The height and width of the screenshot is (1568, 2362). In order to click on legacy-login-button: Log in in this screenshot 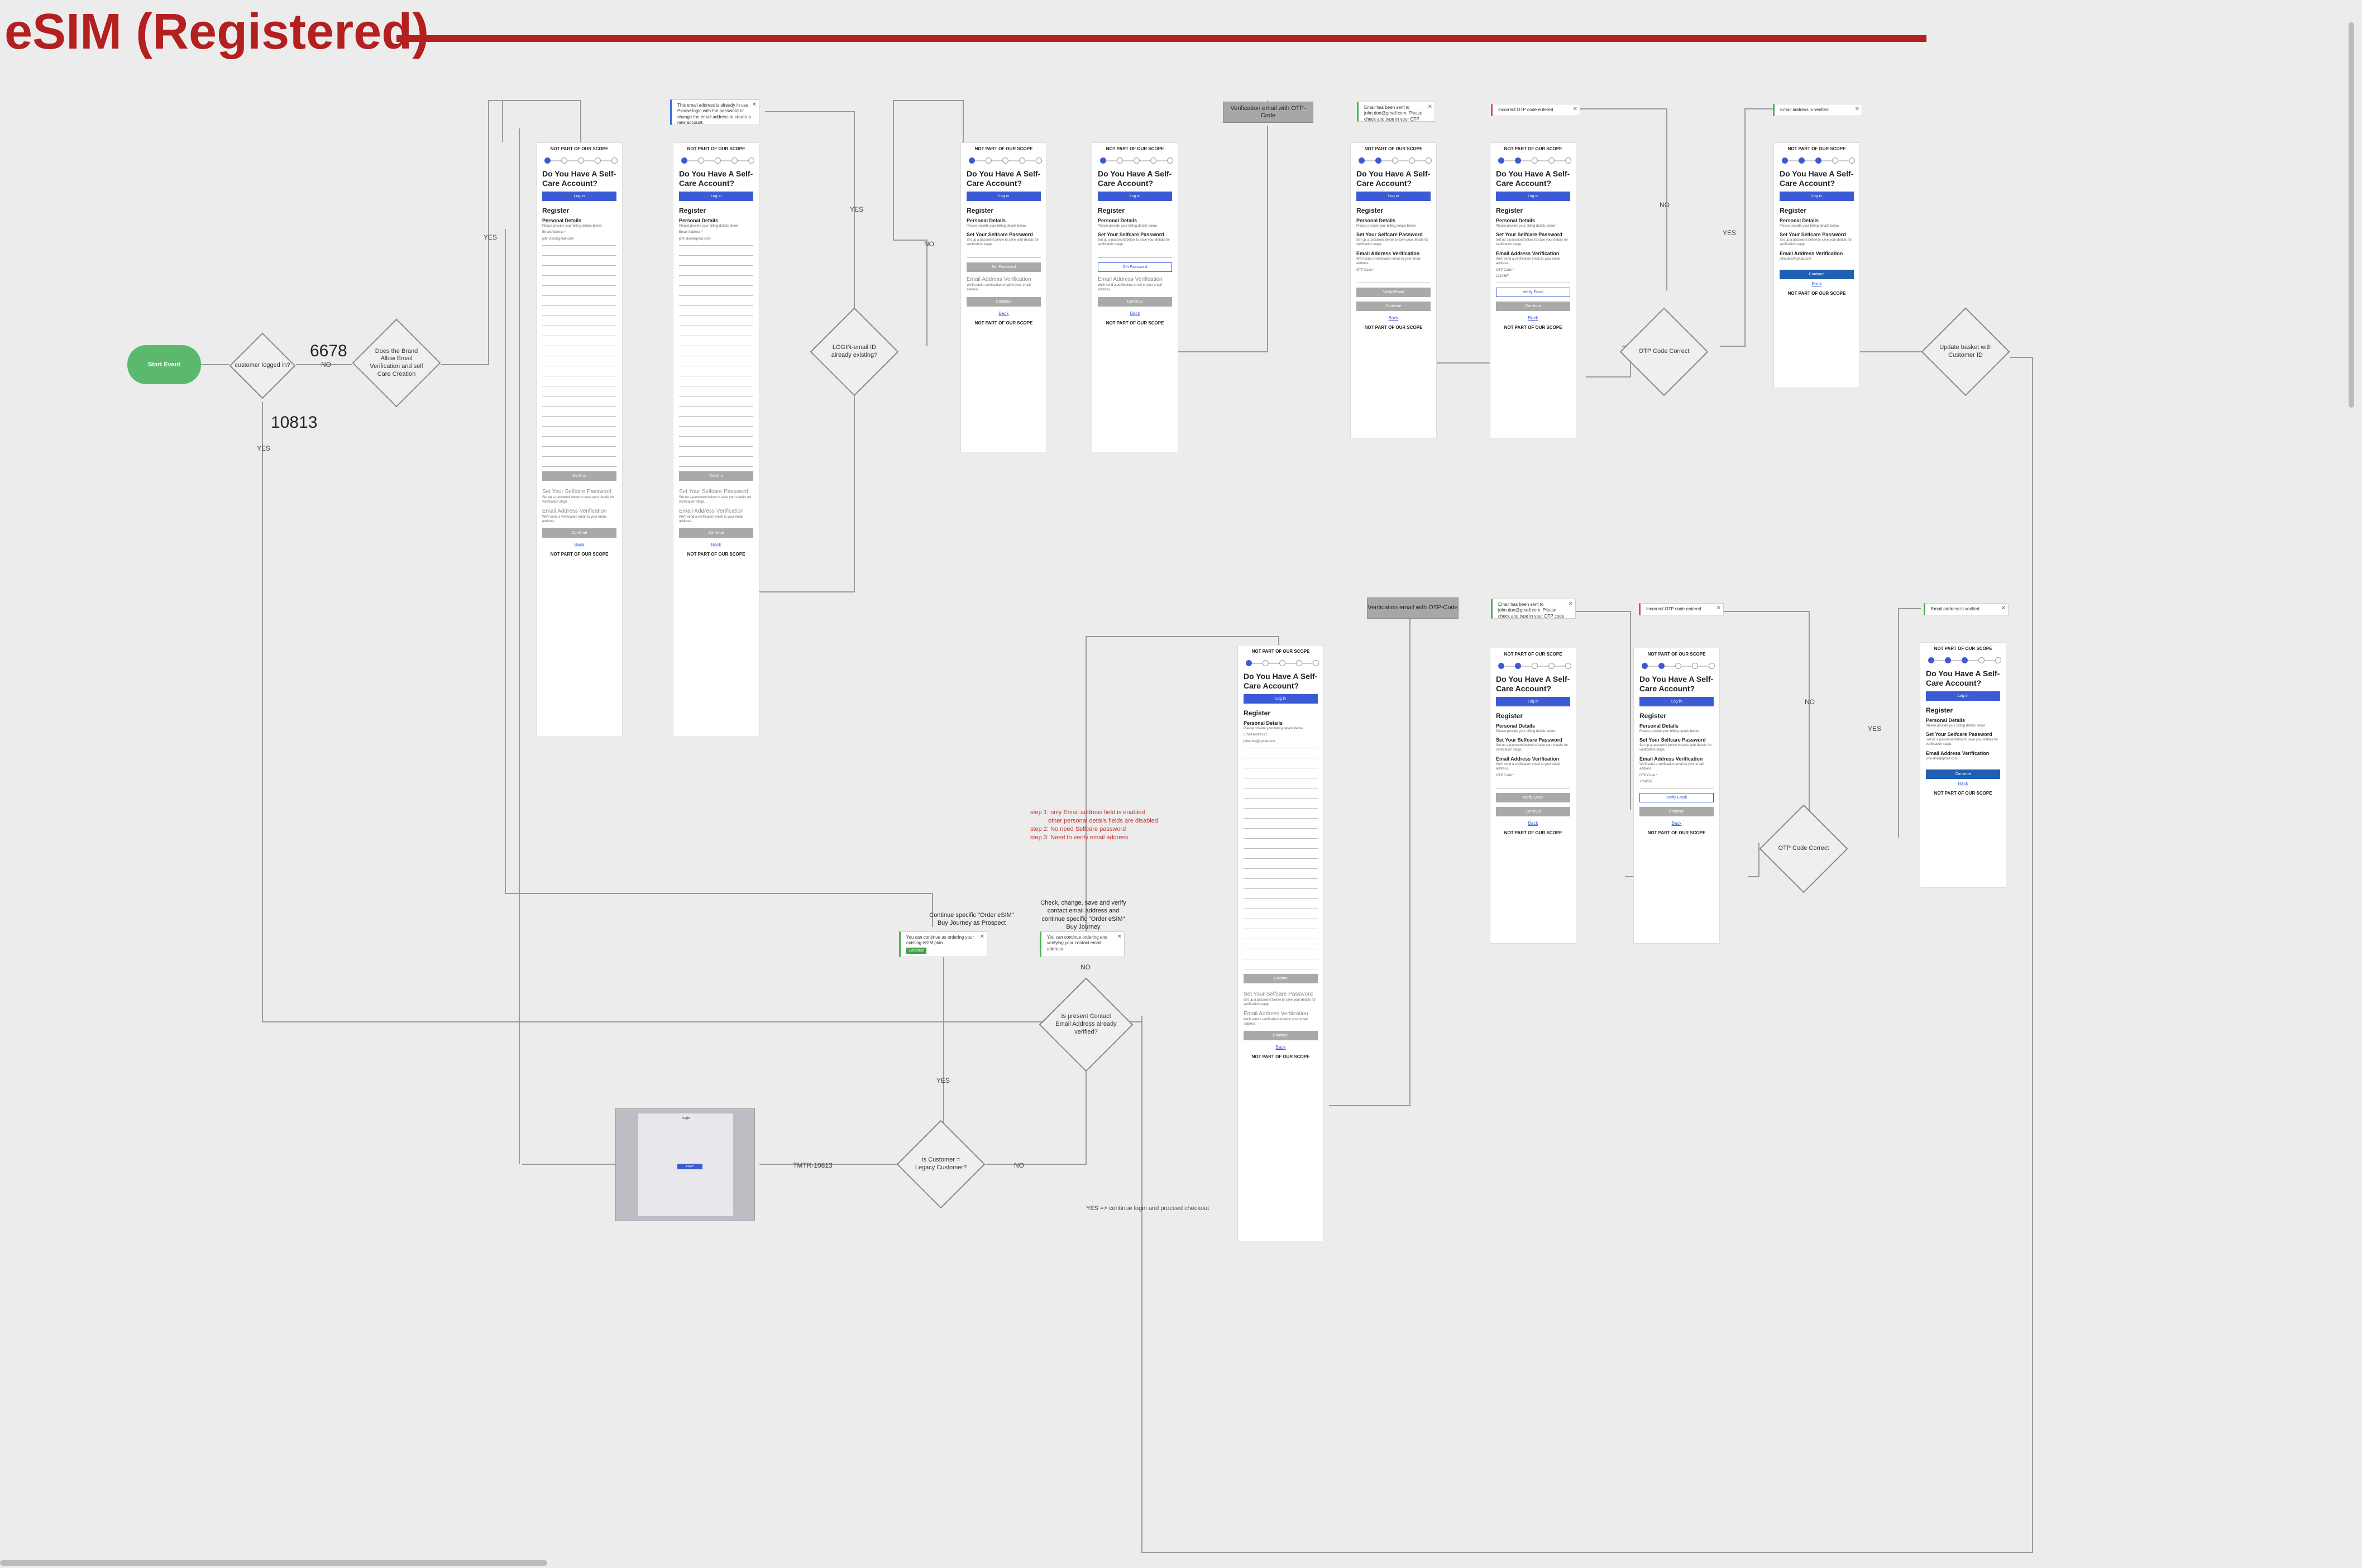, I will do `click(690, 1166)`.